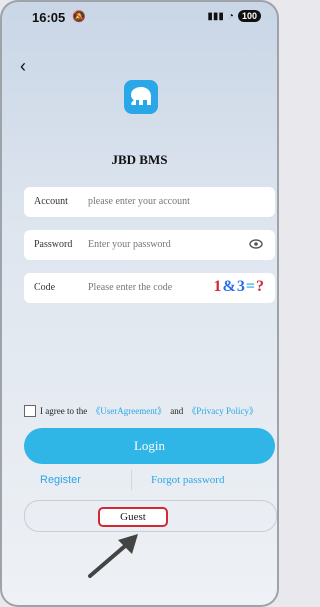 Image resolution: width=320 pixels, height=607 pixels. What do you see at coordinates (129, 244) in the screenshot?
I see `password-input: Enter your password` at bounding box center [129, 244].